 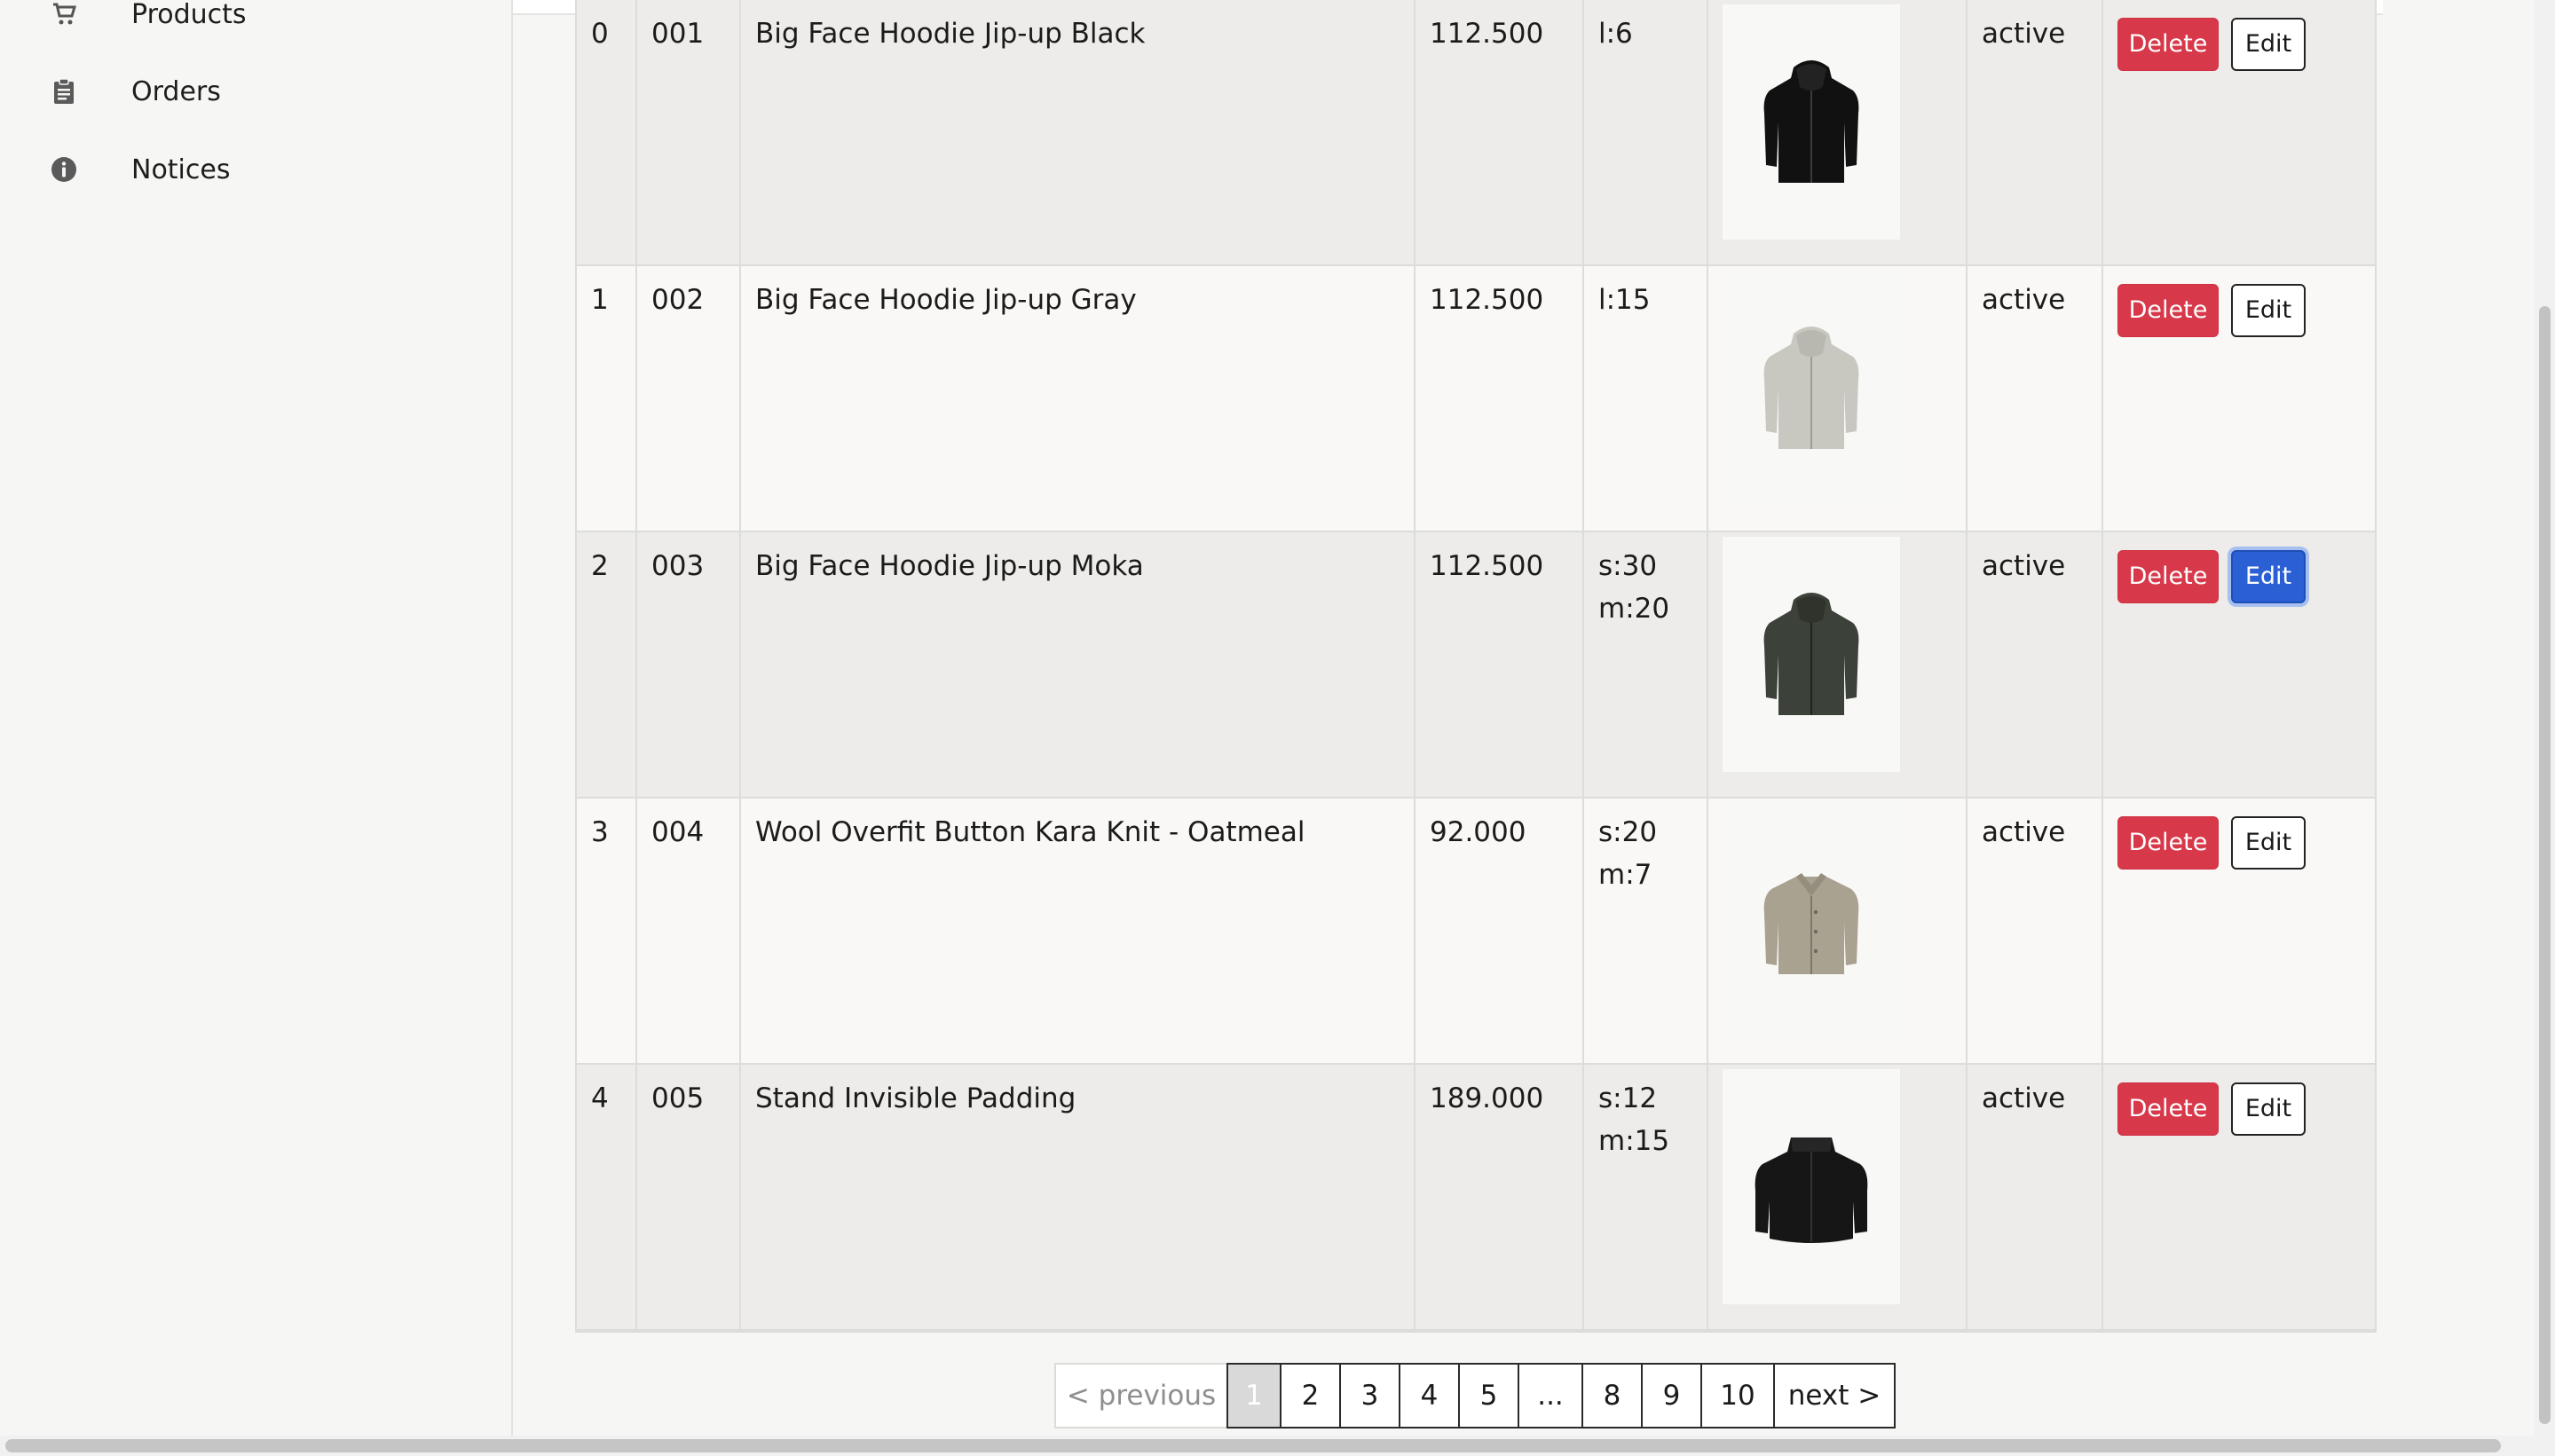 What do you see at coordinates (189, 15) in the screenshot?
I see `sidebar-item-label: Products` at bounding box center [189, 15].